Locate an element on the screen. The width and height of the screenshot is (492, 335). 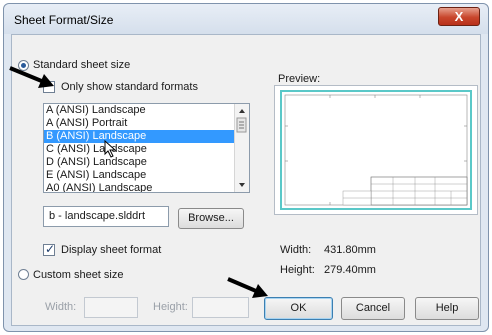
dialog-title: Sheet Format/Size is located at coordinates (64, 20).